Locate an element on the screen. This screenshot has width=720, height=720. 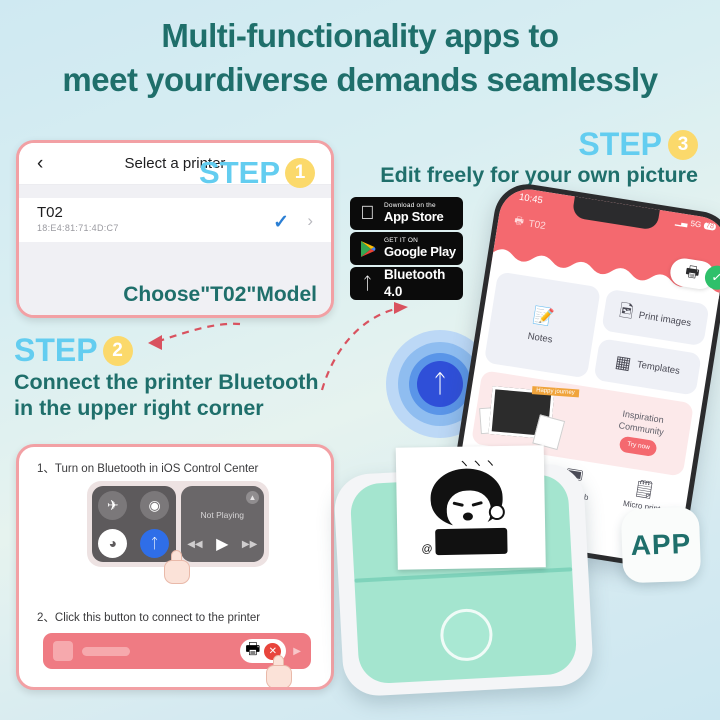
tile-notes: 📝 Notes is located at coordinates (542, 325).